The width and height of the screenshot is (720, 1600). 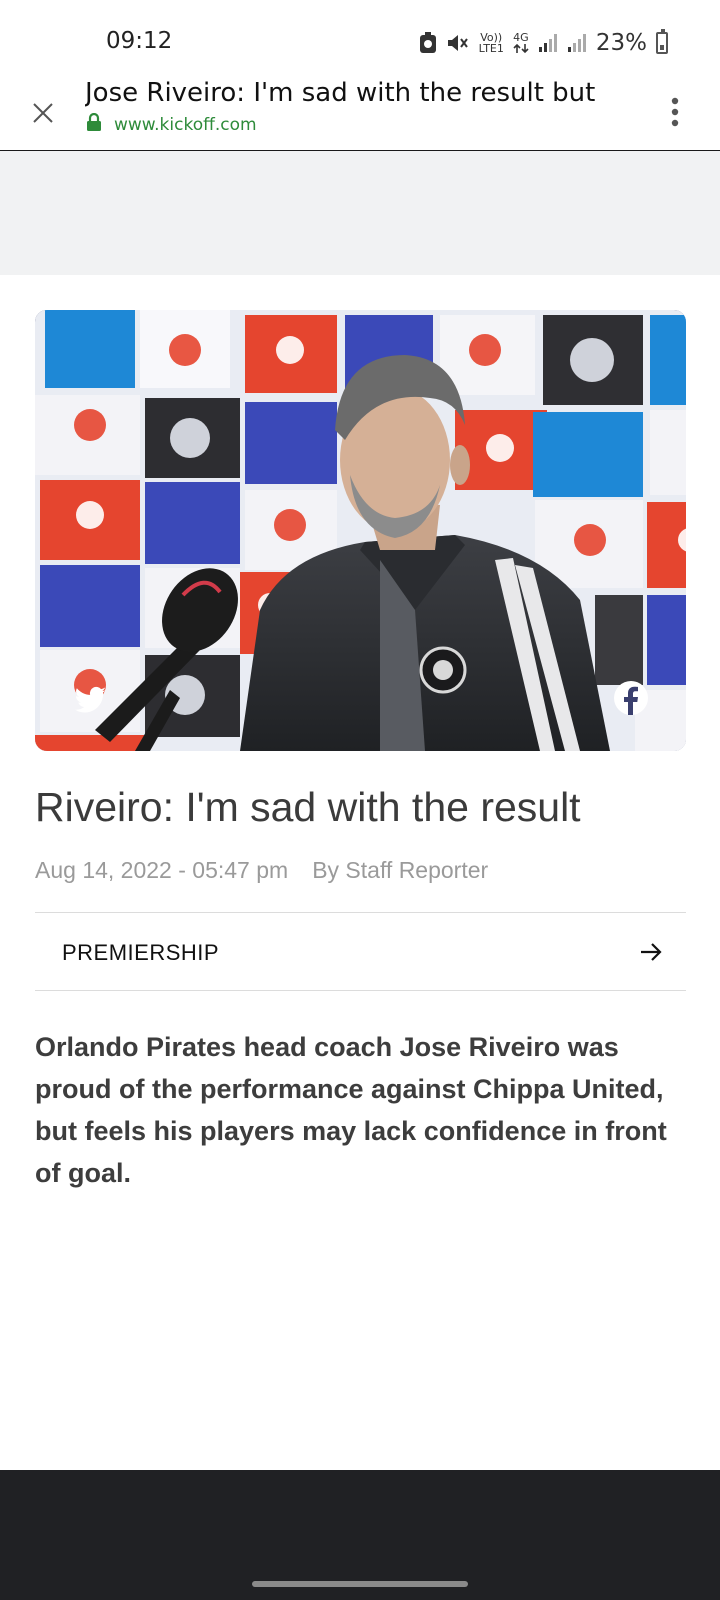 What do you see at coordinates (360, 1584) in the screenshot?
I see `gesture-nav-handle` at bounding box center [360, 1584].